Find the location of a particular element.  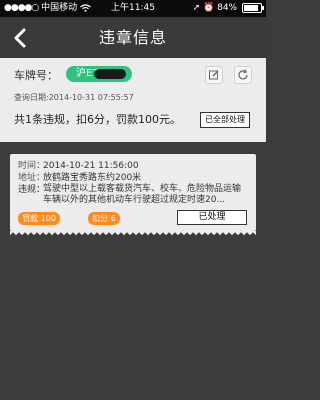

plate-label: 车牌号： is located at coordinates (36, 75).